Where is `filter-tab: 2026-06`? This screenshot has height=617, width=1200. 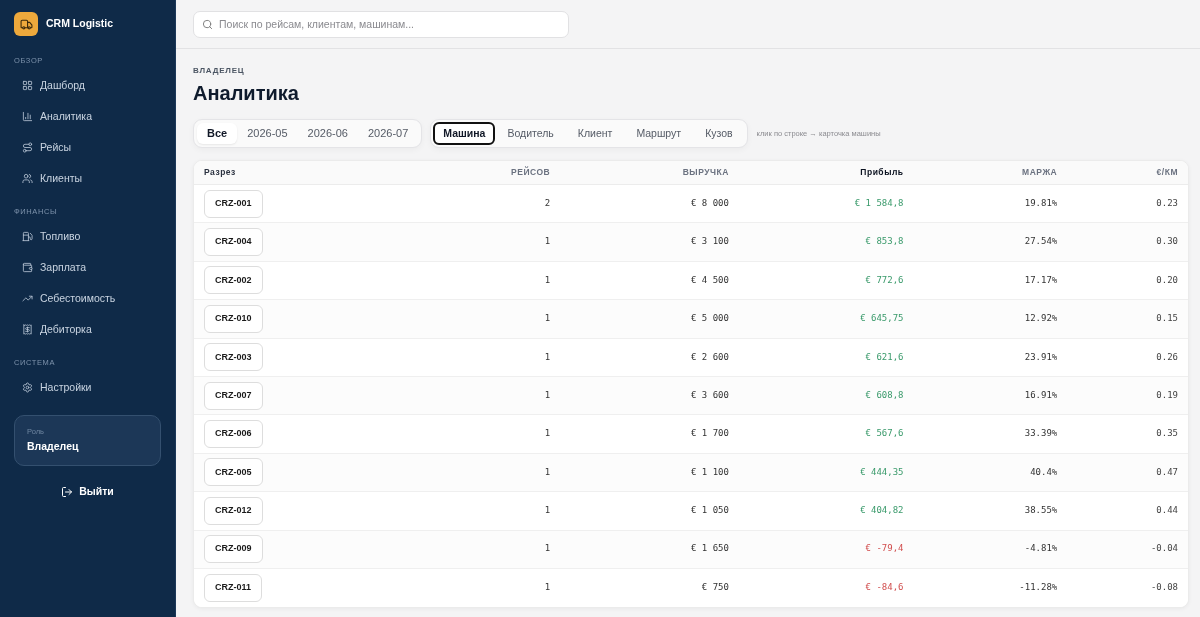
filter-tab: 2026-06 is located at coordinates (327, 133).